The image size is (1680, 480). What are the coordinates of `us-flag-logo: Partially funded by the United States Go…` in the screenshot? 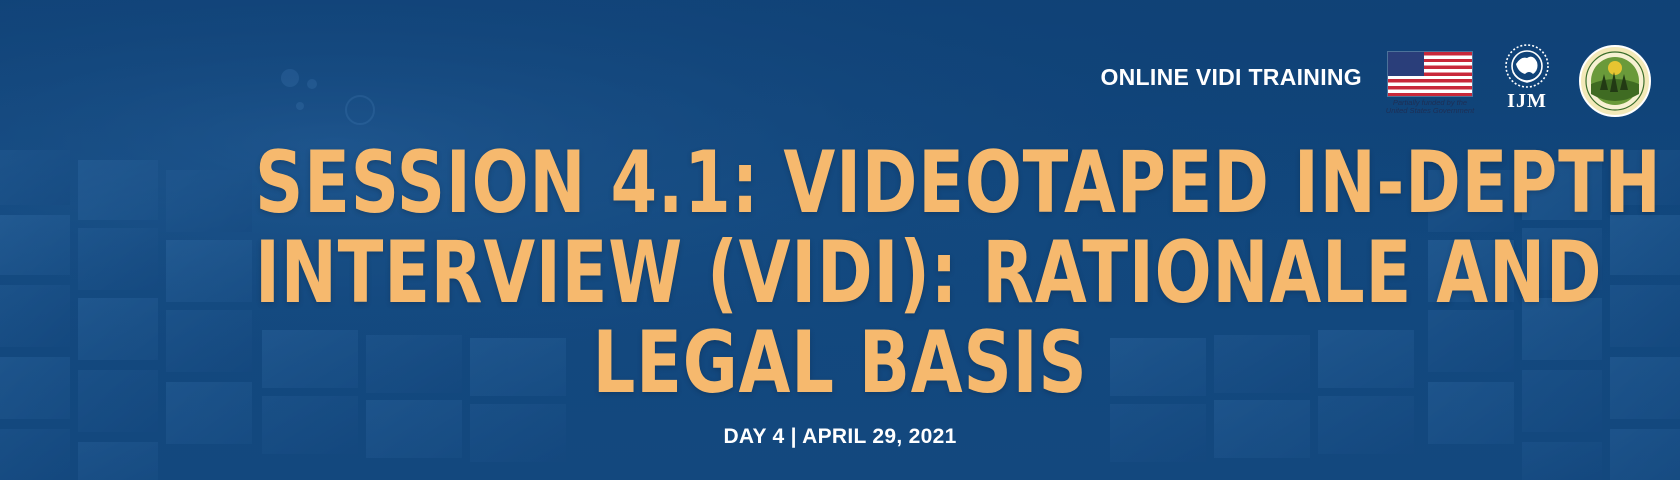 It's located at (1430, 83).